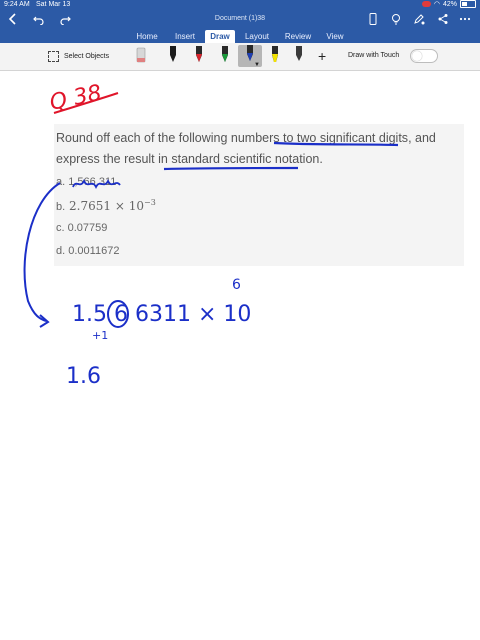  I want to click on option-d: d. 0.0011672, so click(87, 251).